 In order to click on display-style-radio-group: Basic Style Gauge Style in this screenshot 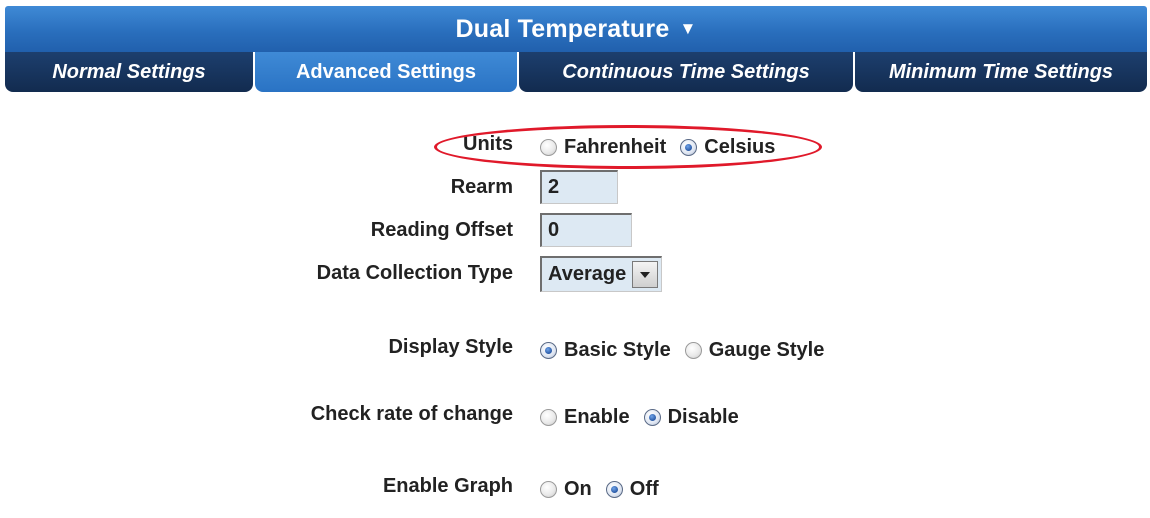, I will do `click(689, 350)`.